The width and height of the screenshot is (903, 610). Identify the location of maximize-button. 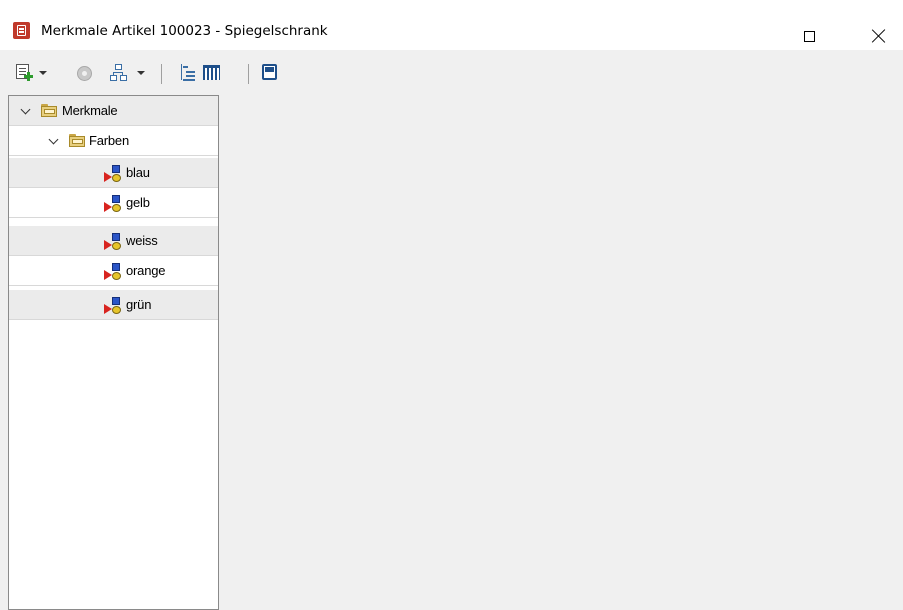
(809, 30).